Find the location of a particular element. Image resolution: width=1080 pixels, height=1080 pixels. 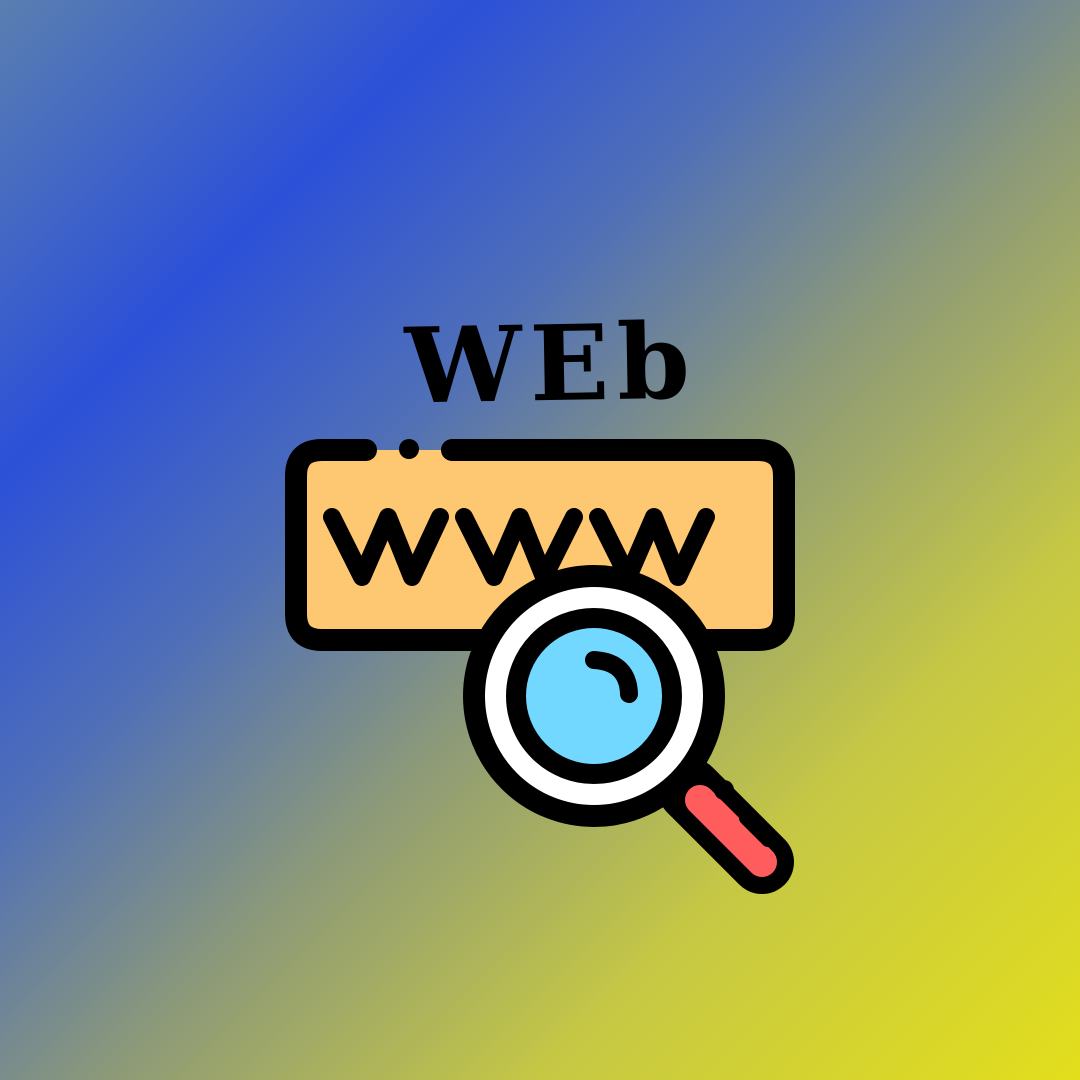

address-bar-text: www is located at coordinates (521, 560).